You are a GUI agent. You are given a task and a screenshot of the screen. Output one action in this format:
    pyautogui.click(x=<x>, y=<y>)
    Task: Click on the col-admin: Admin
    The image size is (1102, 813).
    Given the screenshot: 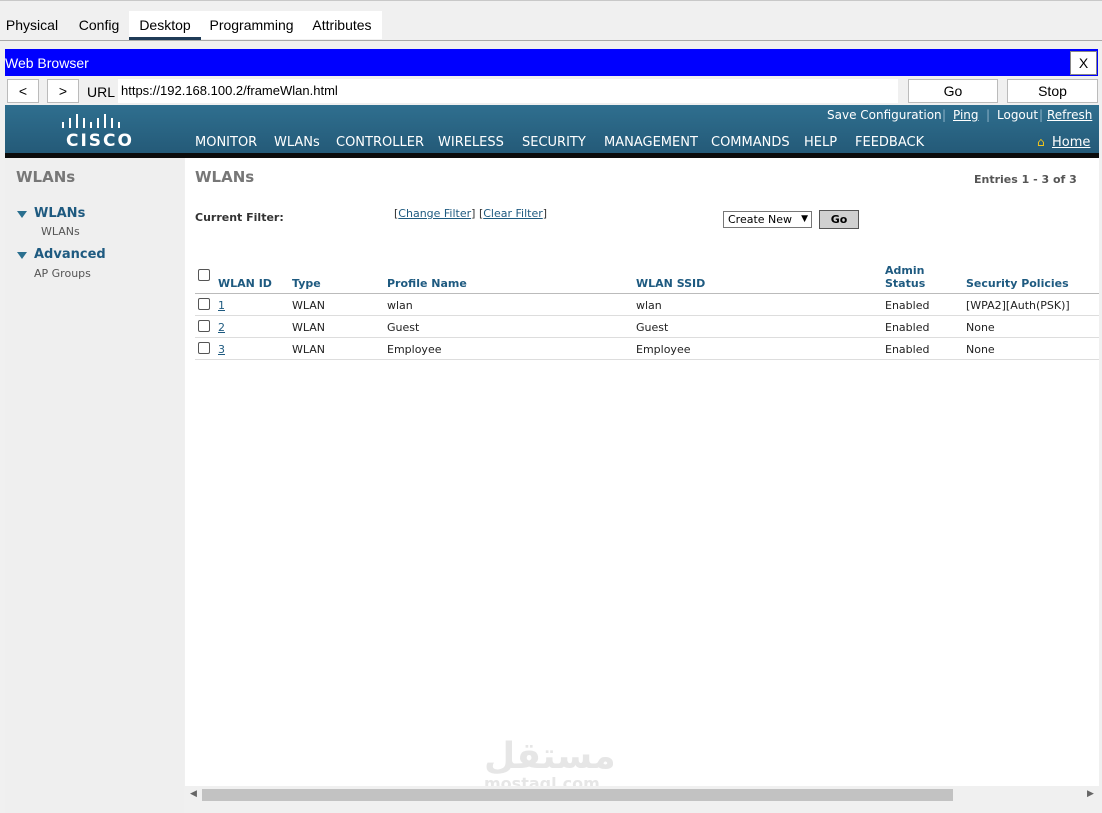 What is the action you would take?
    pyautogui.click(x=905, y=270)
    